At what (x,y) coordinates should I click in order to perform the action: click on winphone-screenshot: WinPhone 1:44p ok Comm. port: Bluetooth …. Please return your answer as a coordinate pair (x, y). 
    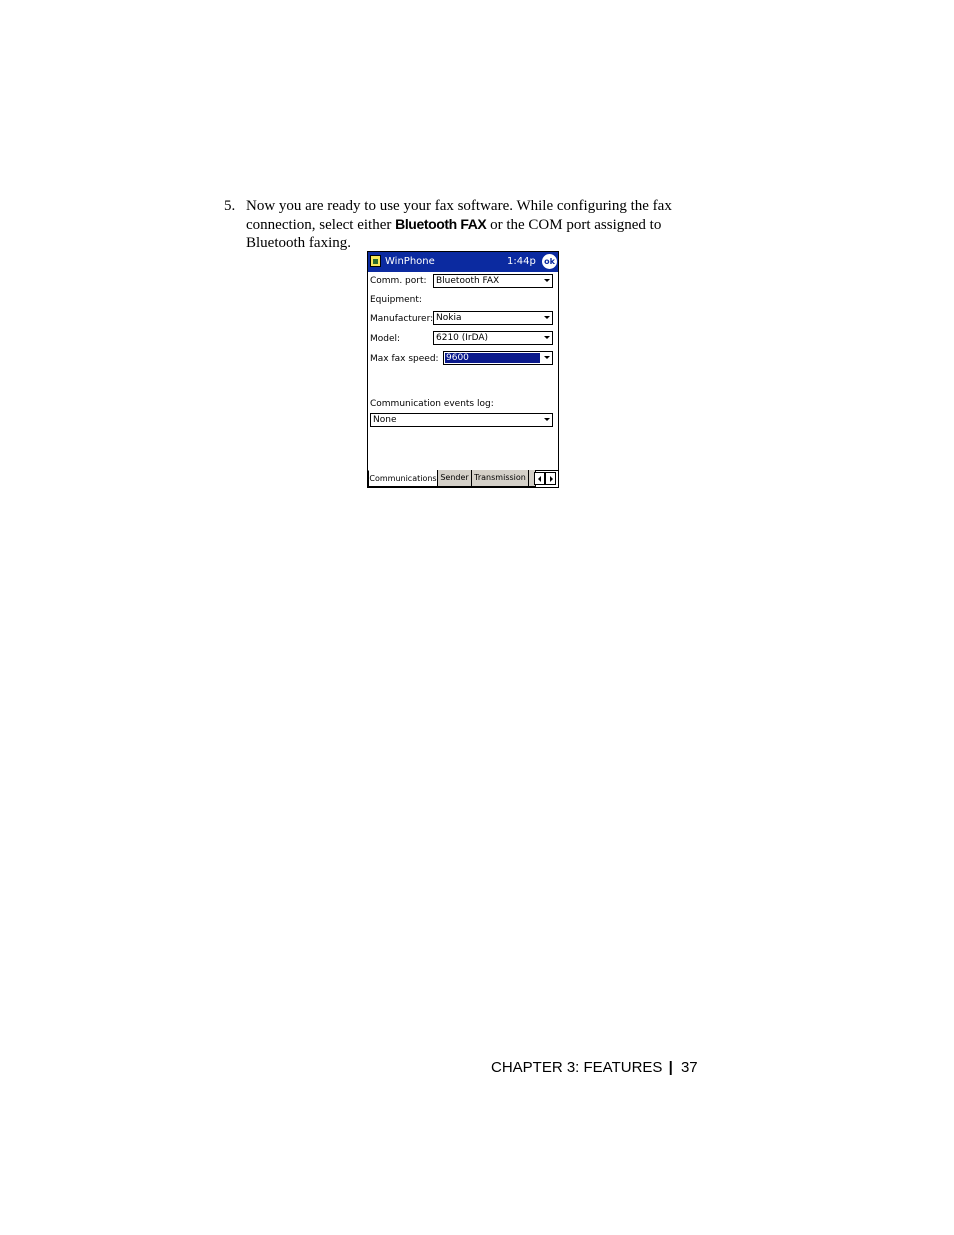
    Looking at the image, I should click on (463, 369).